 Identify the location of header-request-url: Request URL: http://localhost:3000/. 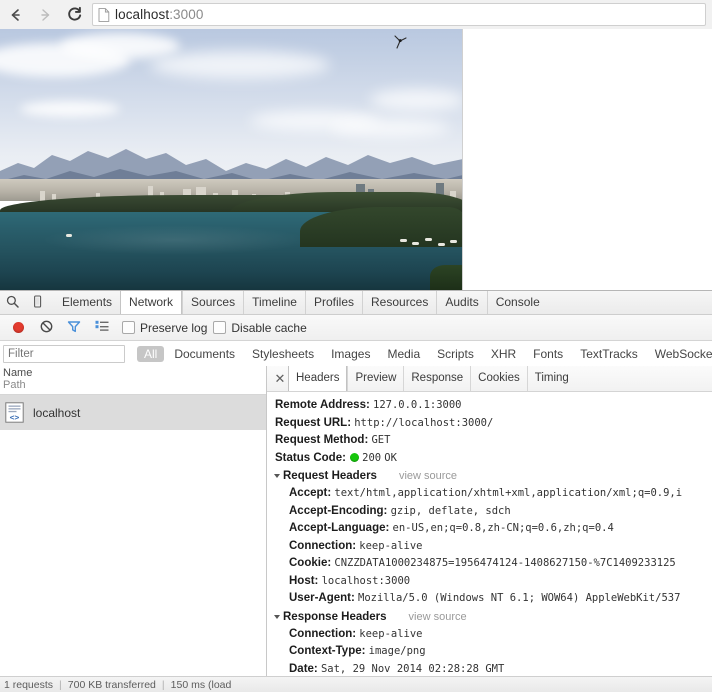
(493, 424).